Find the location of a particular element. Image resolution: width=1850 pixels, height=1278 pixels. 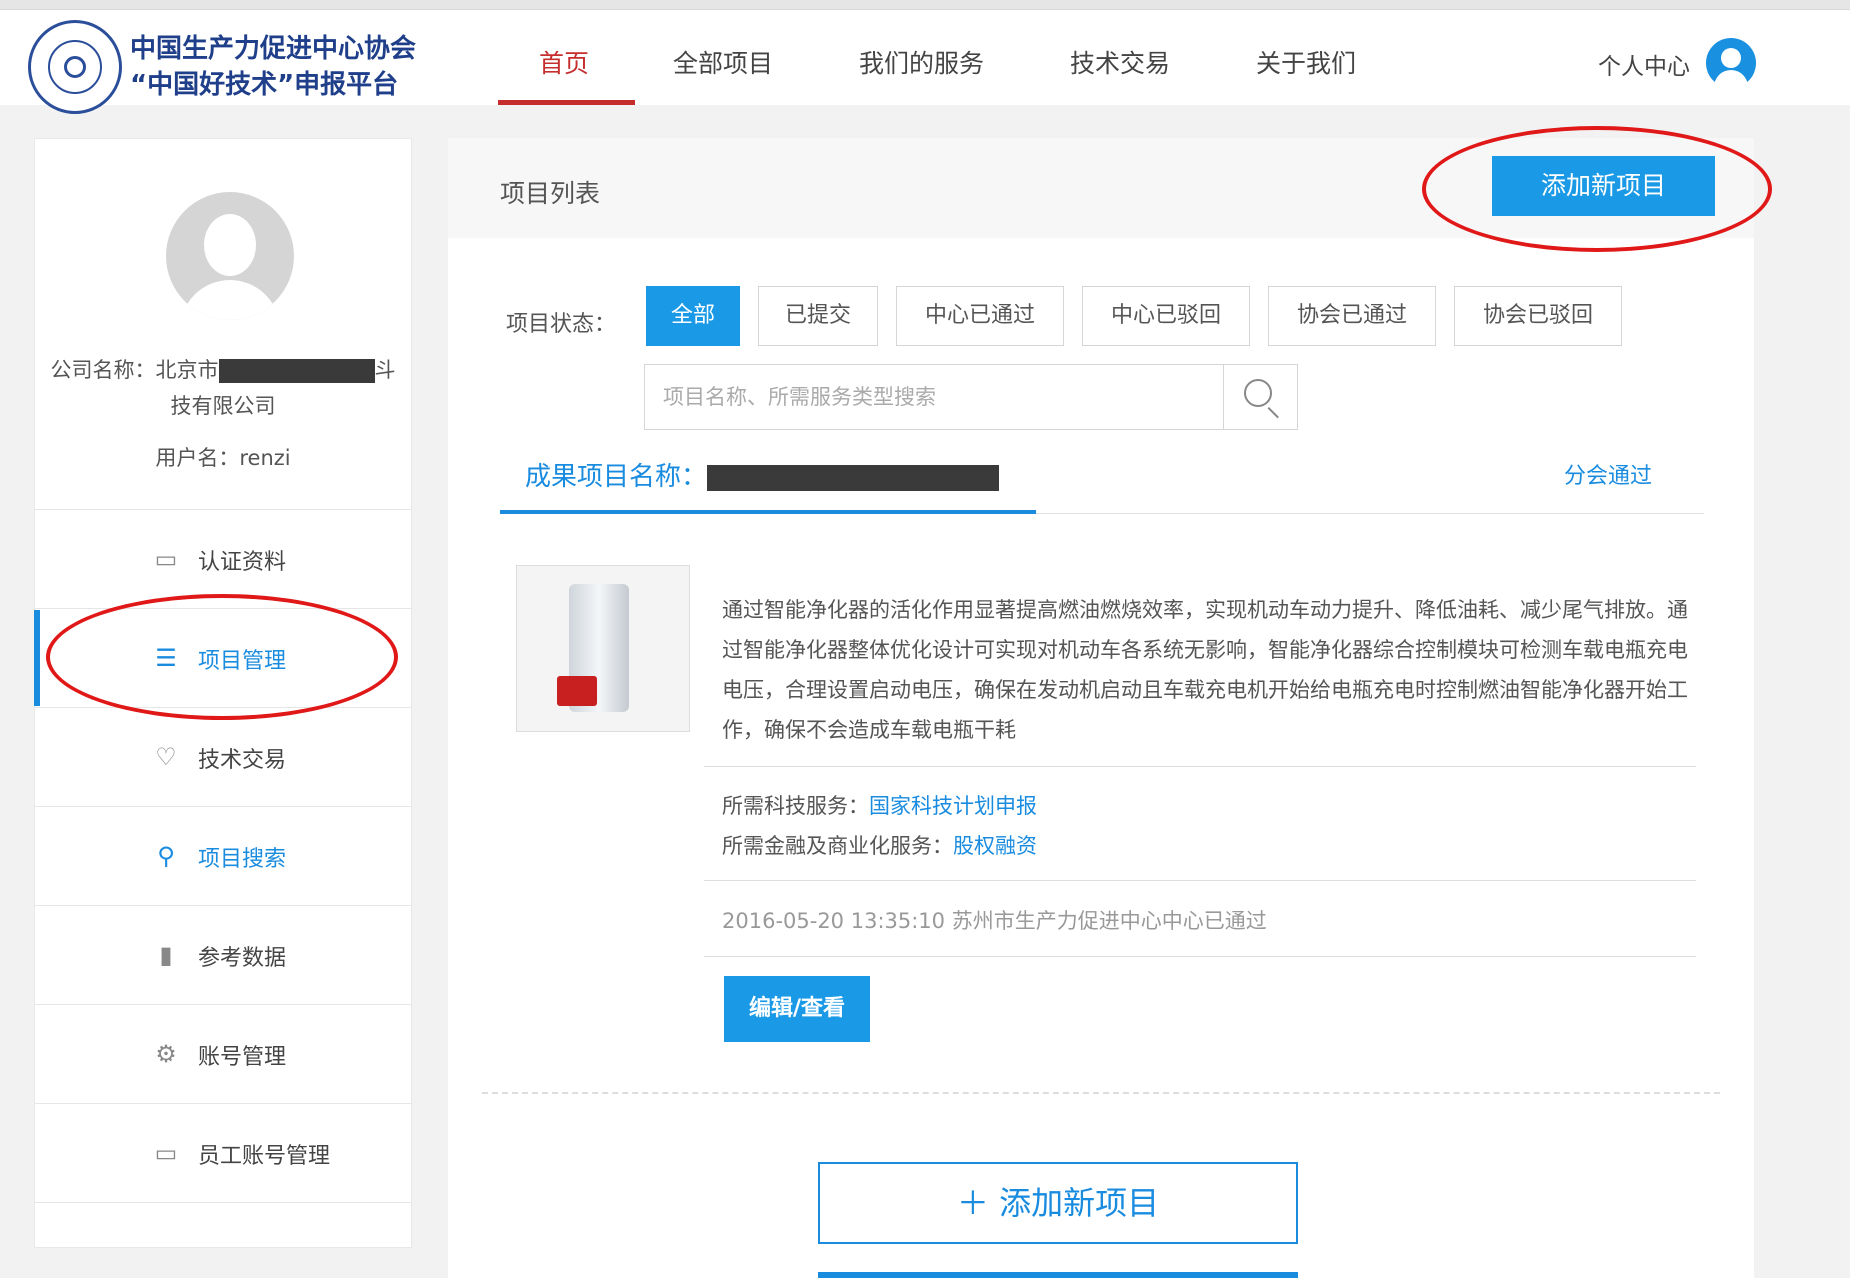

status-filter-label: 项目状态： is located at coordinates (561, 324).